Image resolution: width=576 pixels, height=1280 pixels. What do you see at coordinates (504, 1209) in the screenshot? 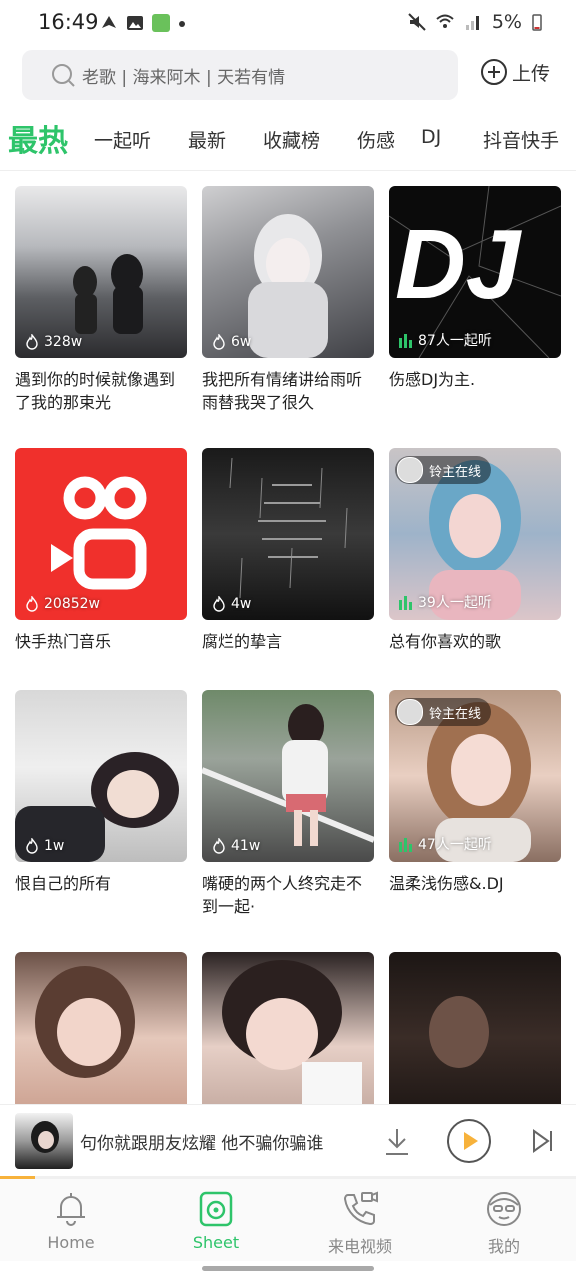
I see `avatar-face-icon` at bounding box center [504, 1209].